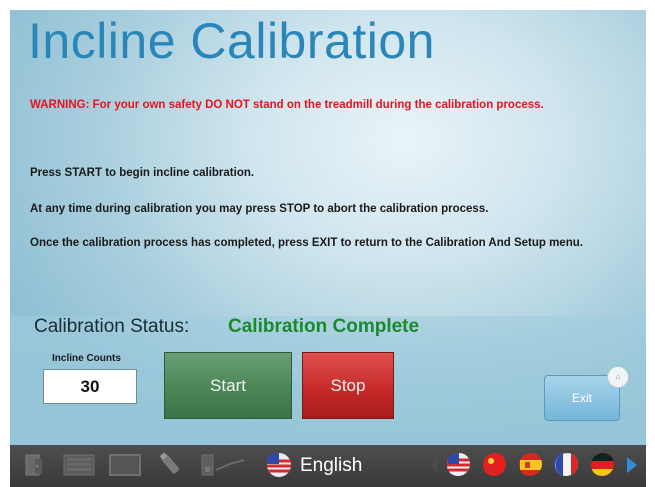  I want to click on exit-badge-icon: ⌂, so click(618, 377).